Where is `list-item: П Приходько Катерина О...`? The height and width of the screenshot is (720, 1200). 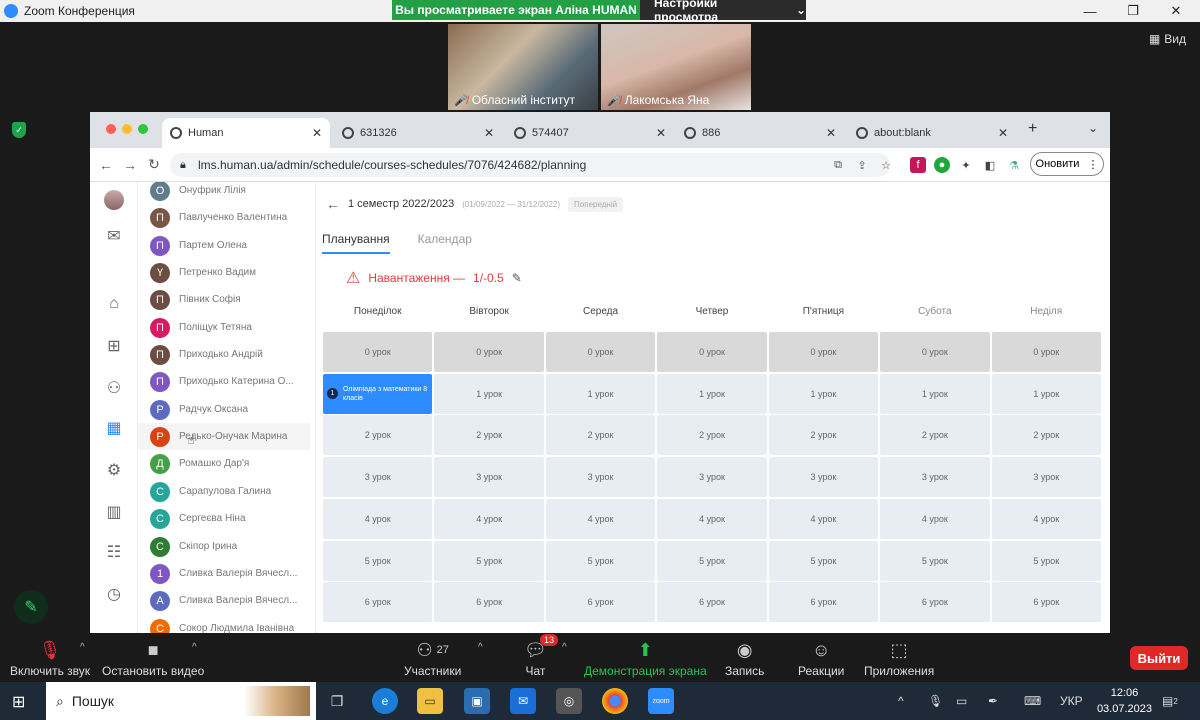
list-item: П Приходько Катерина О... is located at coordinates (224, 381).